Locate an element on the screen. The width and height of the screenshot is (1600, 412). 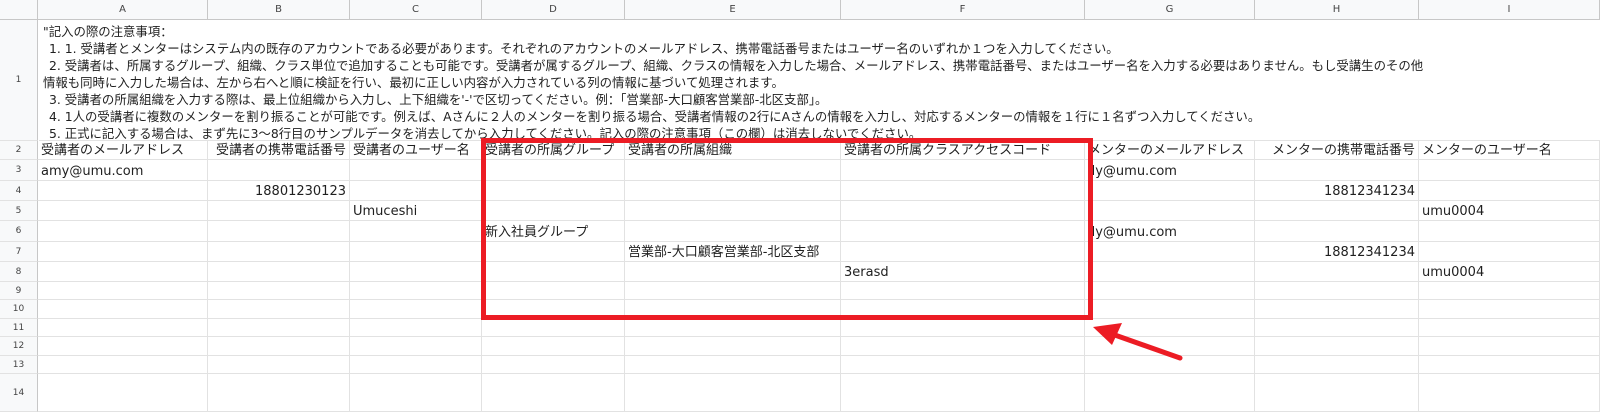
column-header-h: H is located at coordinates (1337, 10).